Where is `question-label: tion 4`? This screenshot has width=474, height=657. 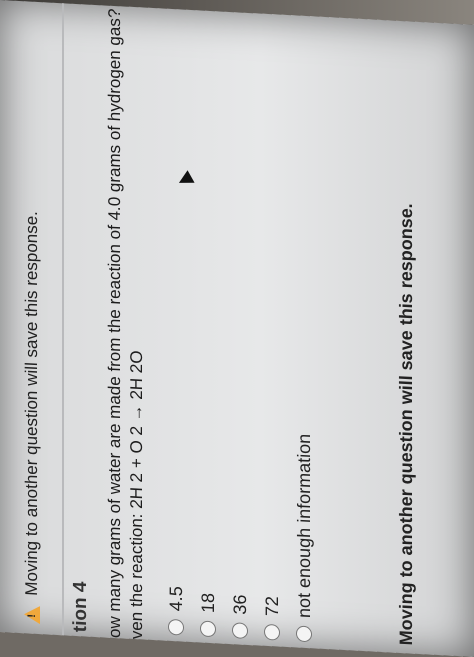
question-label: tion 4 is located at coordinates (80, 606).